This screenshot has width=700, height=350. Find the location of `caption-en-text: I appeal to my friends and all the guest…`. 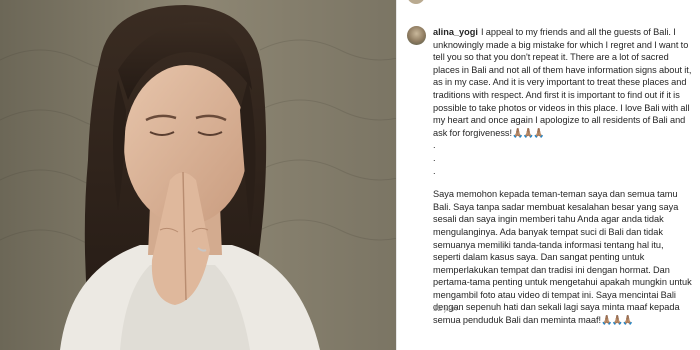

caption-en-text: I appeal to my friends and all the guest… is located at coordinates (562, 82).